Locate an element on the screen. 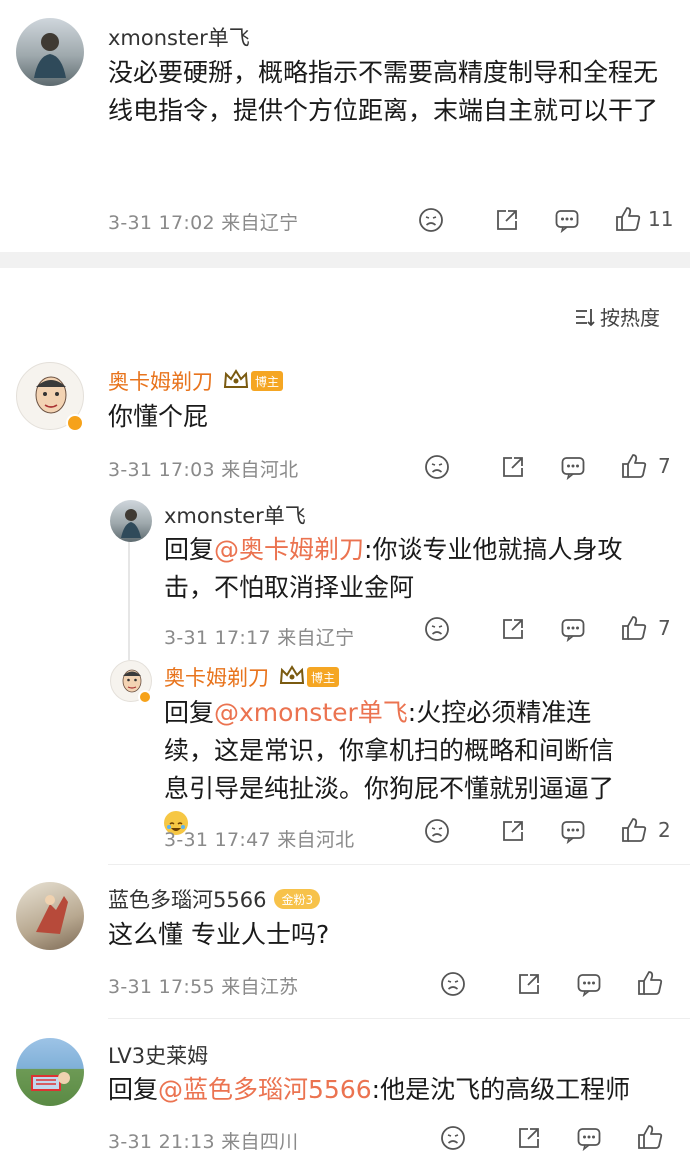  post-author-name: xmonster单飞 is located at coordinates (179, 37).